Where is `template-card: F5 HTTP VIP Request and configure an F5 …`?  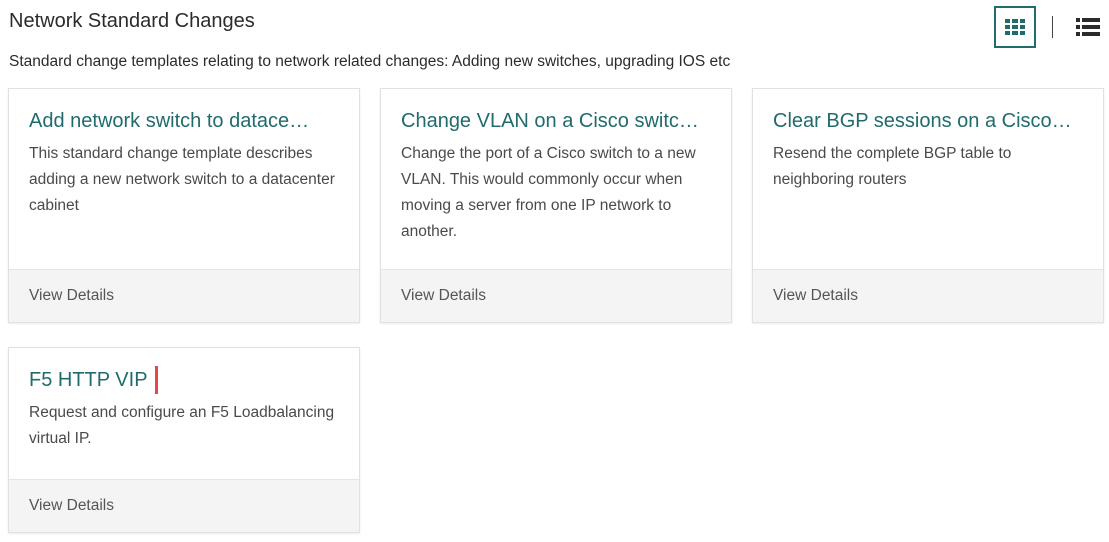
template-card: F5 HTTP VIP Request and configure an F5 … is located at coordinates (184, 440).